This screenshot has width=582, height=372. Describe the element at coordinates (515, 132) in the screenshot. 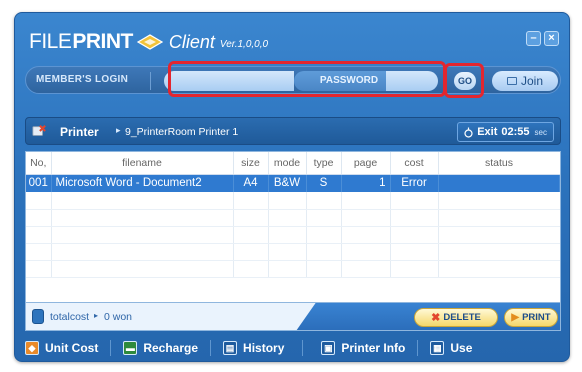

I see `exit-timer: 02:55` at that location.